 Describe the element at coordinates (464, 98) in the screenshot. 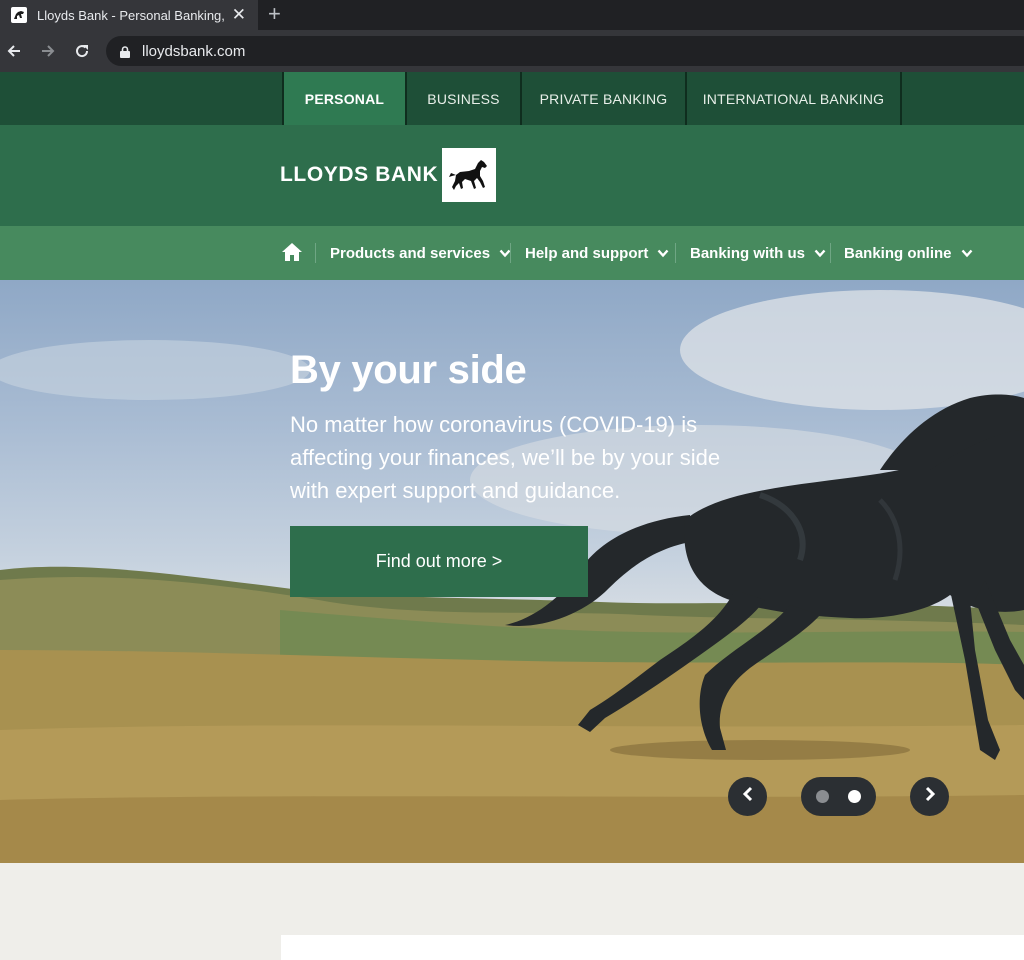

I see `tab-business: BUSINESS` at that location.